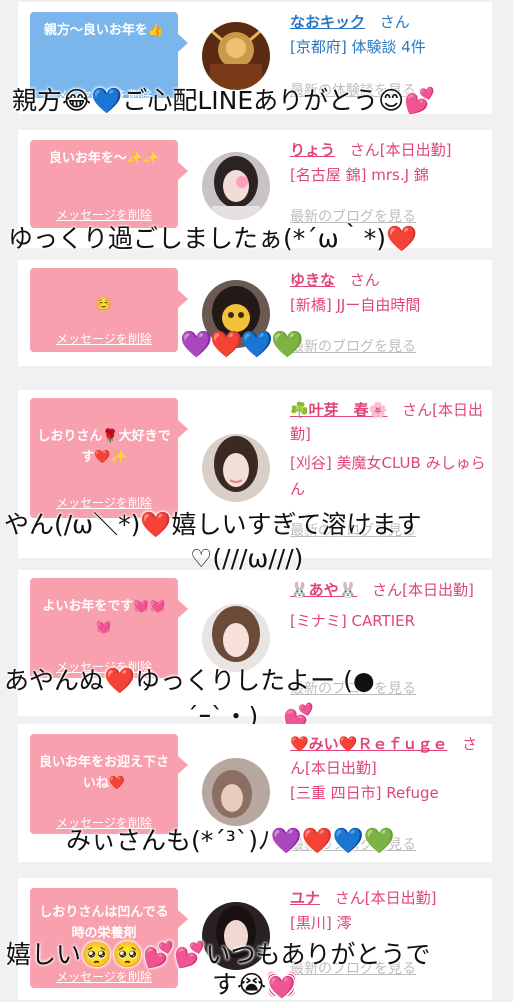  What do you see at coordinates (312, 150) in the screenshot?
I see `user-name-link: りょう` at bounding box center [312, 150].